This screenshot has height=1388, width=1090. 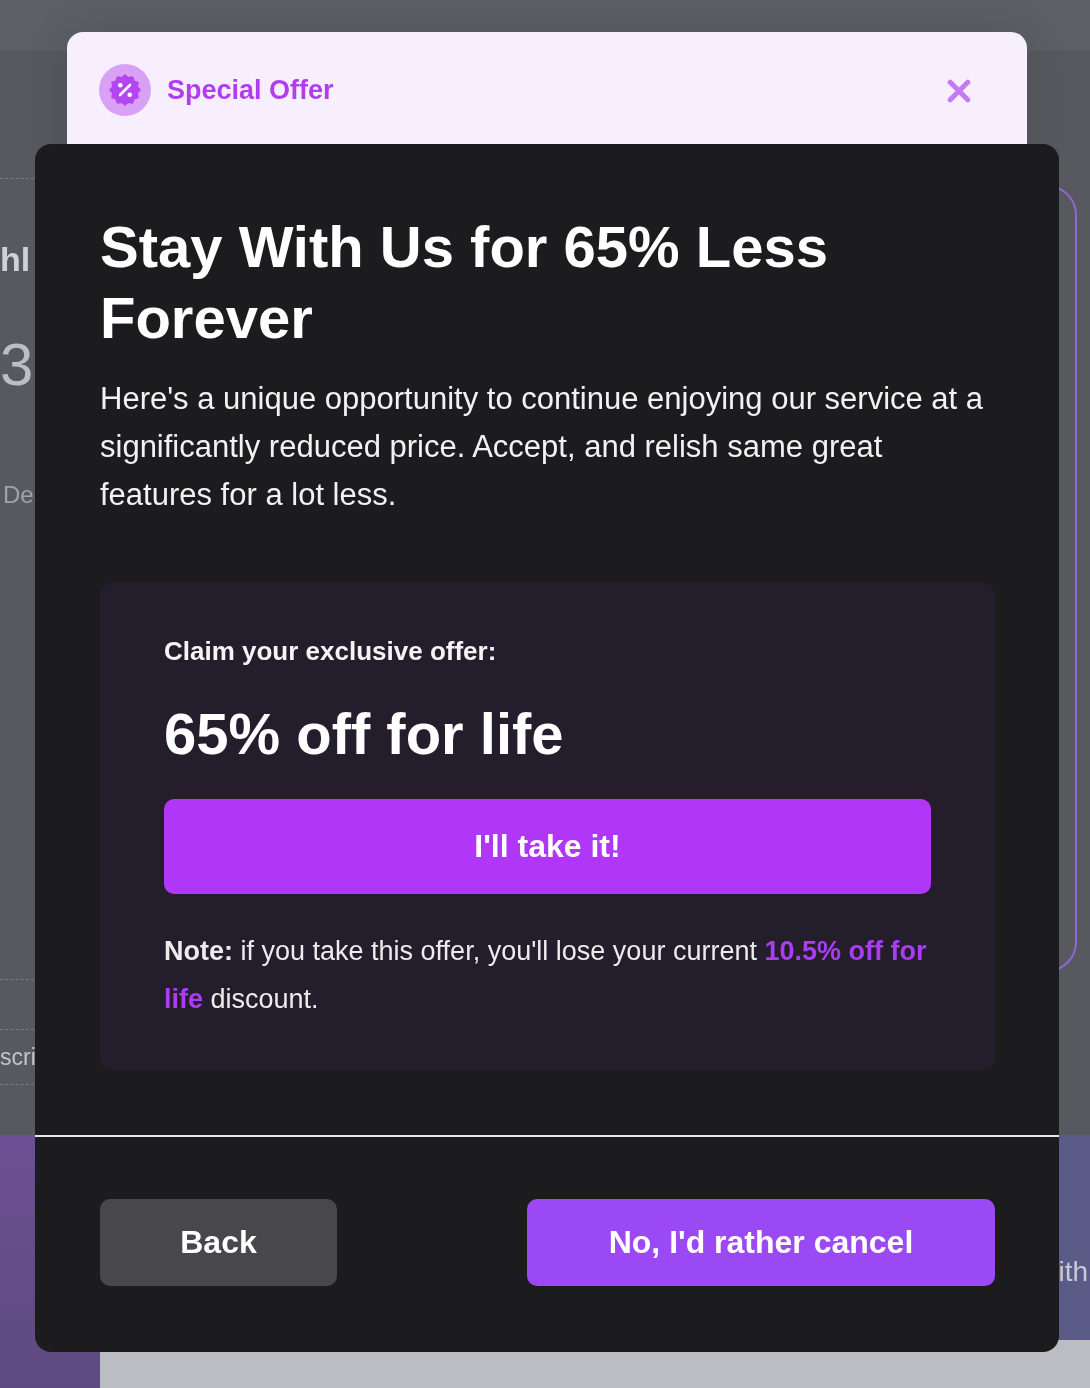 I want to click on tab-label: scri, so click(x=18, y=1057).